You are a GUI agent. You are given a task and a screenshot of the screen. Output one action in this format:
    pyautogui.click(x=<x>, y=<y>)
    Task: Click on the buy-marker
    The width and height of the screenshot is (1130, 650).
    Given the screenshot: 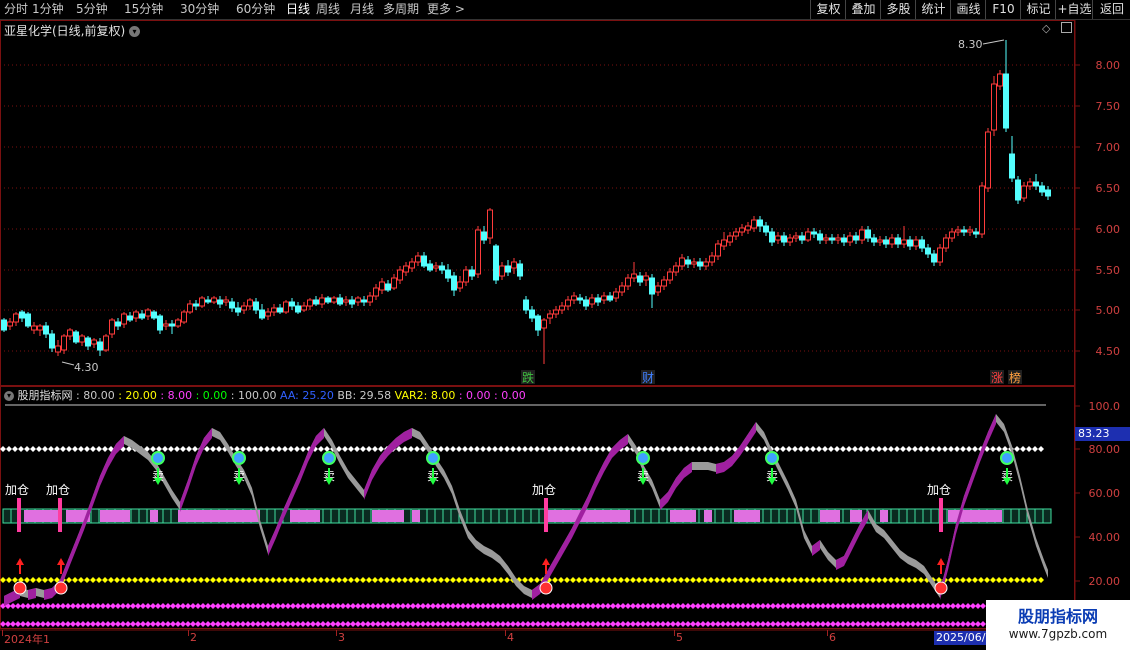 What is the action you would take?
    pyautogui.click(x=941, y=588)
    